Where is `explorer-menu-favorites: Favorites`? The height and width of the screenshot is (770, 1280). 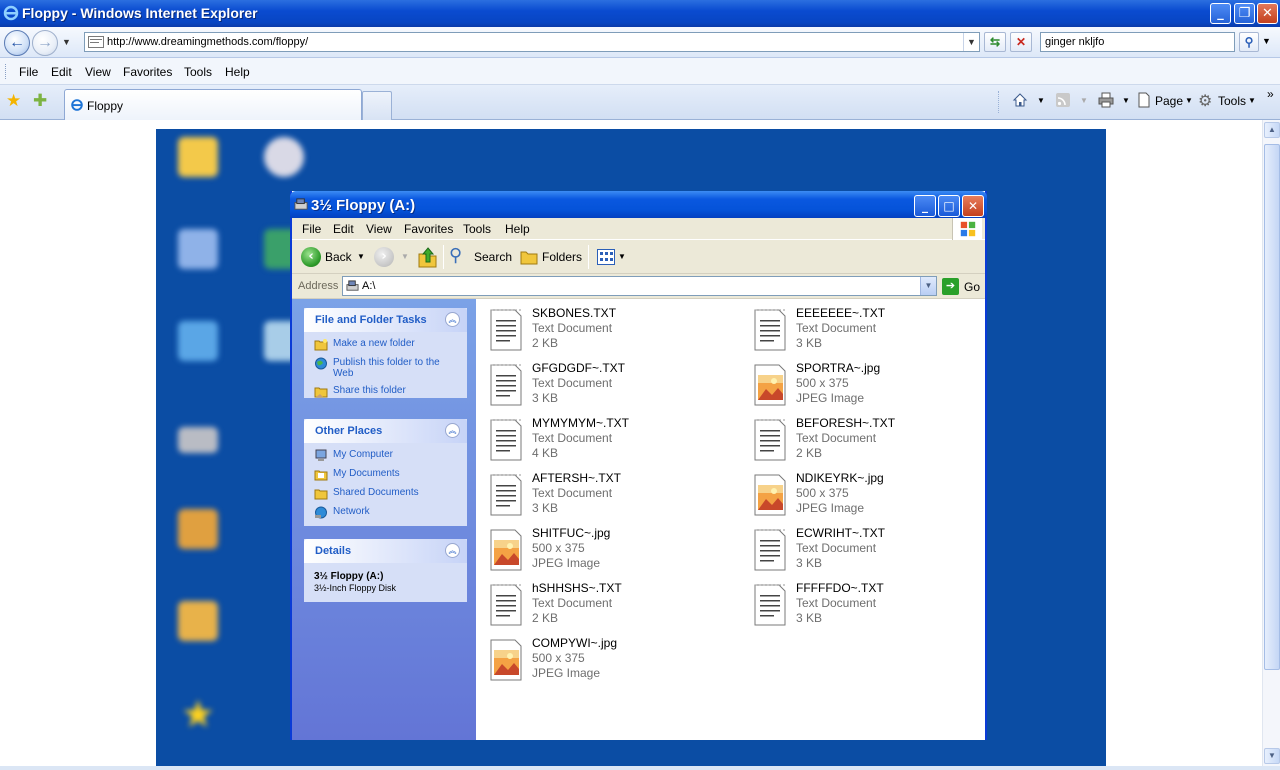 explorer-menu-favorites: Favorites is located at coordinates (428, 229).